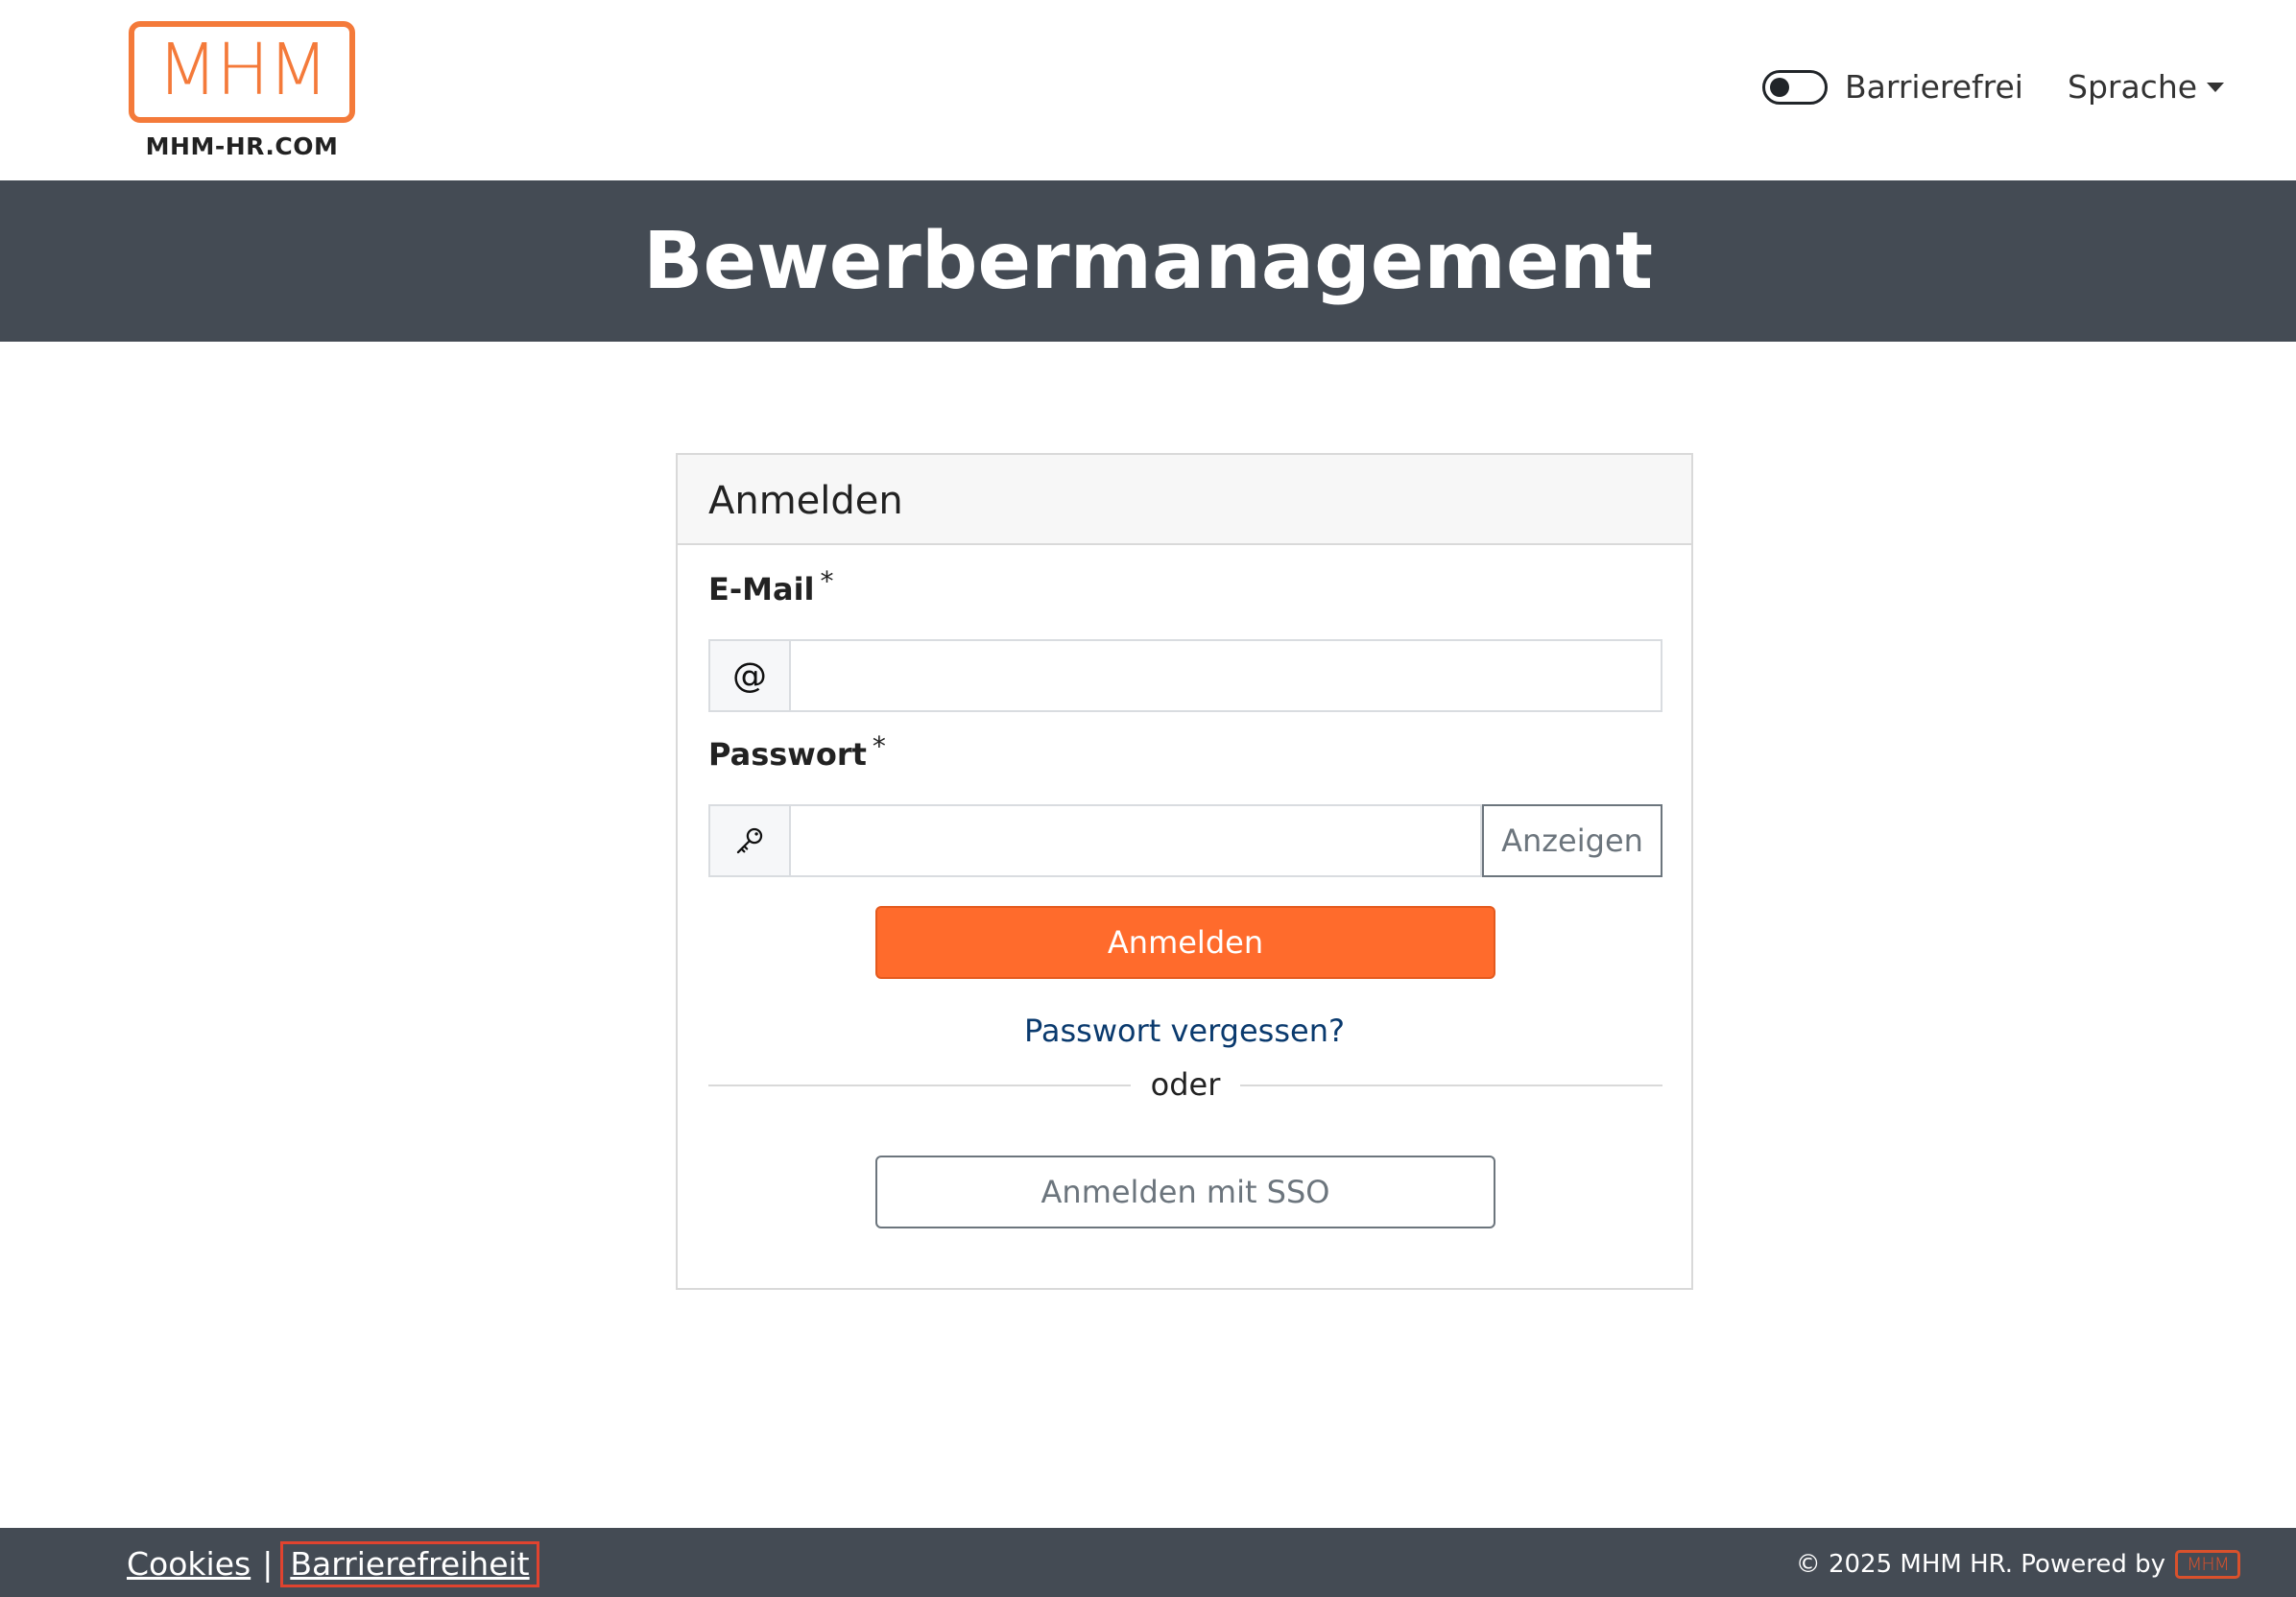 The width and height of the screenshot is (2296, 1597). I want to click on key-icon-svg, so click(750, 840).